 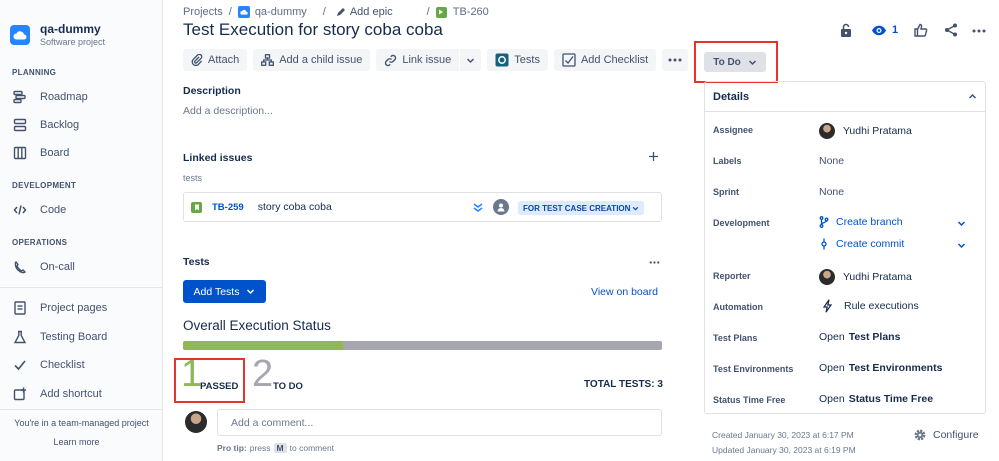 I want to click on sidebar-item-label: Add shortcut, so click(x=71, y=394).